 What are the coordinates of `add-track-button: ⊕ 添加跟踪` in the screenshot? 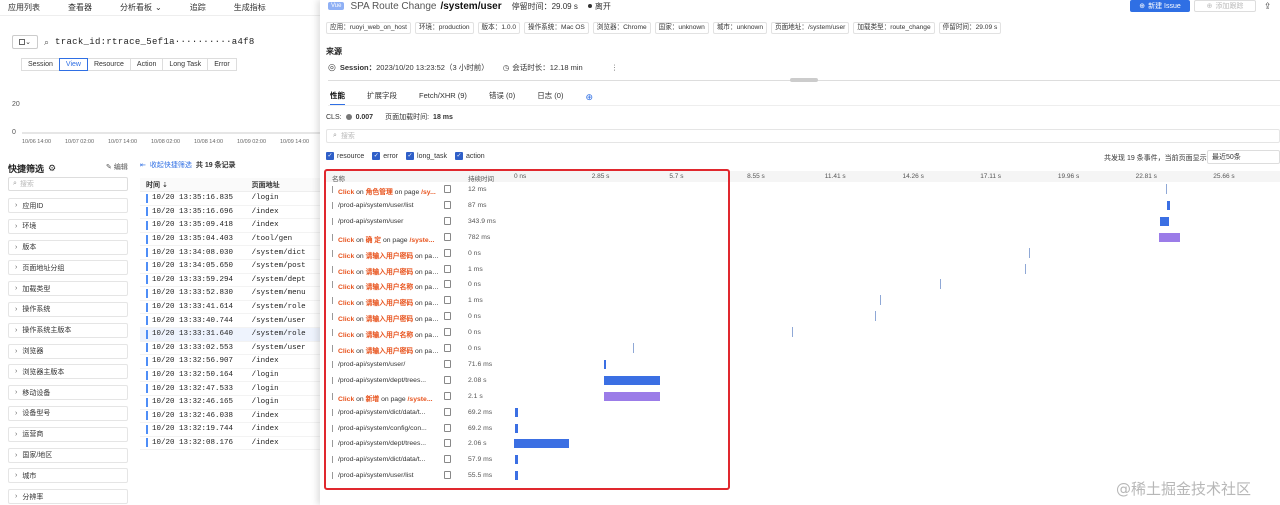 It's located at (1225, 6).